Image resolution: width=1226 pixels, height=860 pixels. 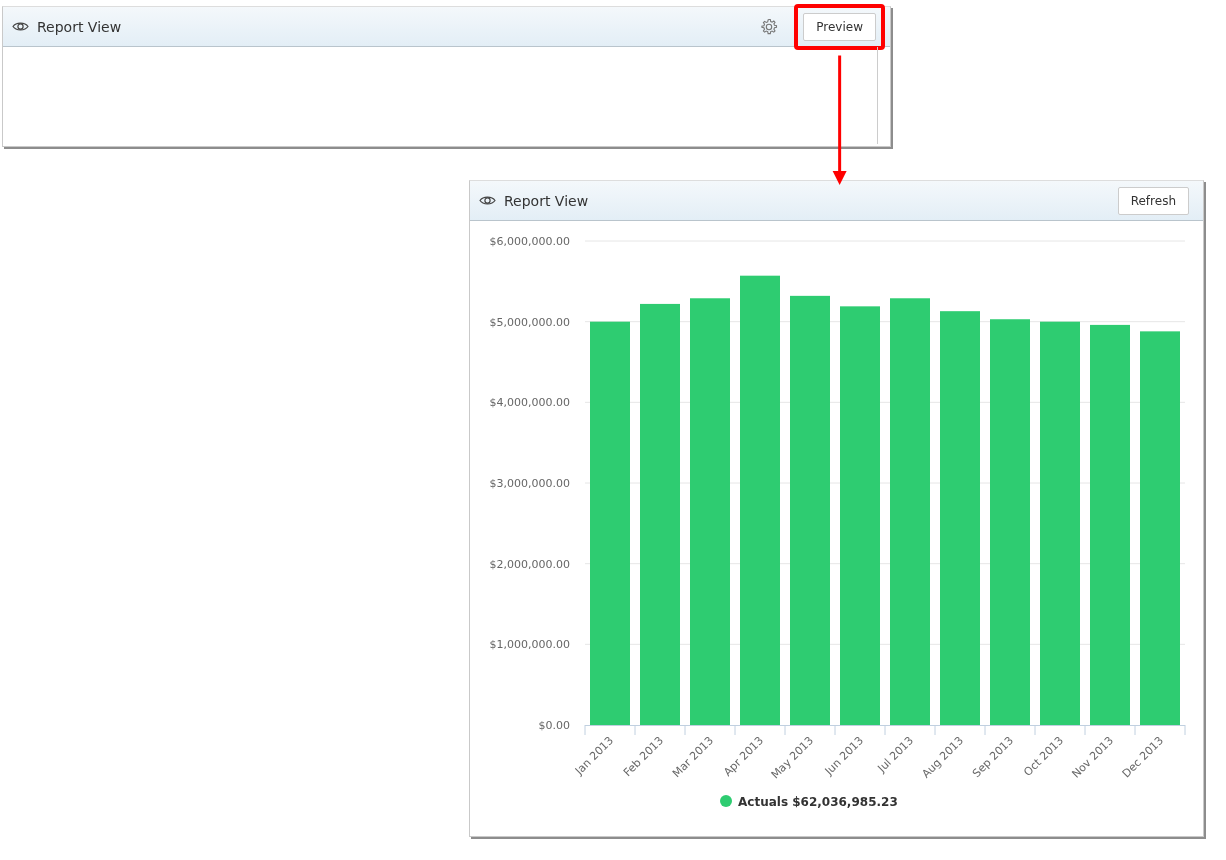 I want to click on axis-label: $4,000,000.00, so click(x=529, y=403).